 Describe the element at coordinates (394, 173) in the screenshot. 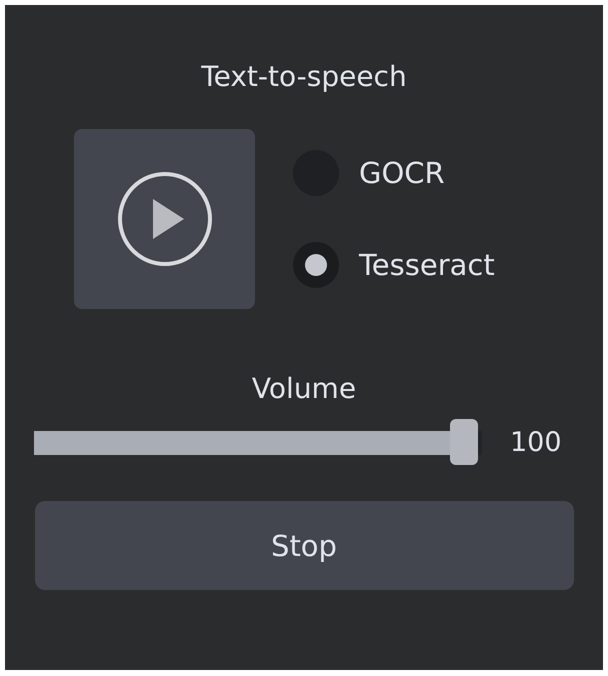

I see `engine-radio: GOCR` at that location.